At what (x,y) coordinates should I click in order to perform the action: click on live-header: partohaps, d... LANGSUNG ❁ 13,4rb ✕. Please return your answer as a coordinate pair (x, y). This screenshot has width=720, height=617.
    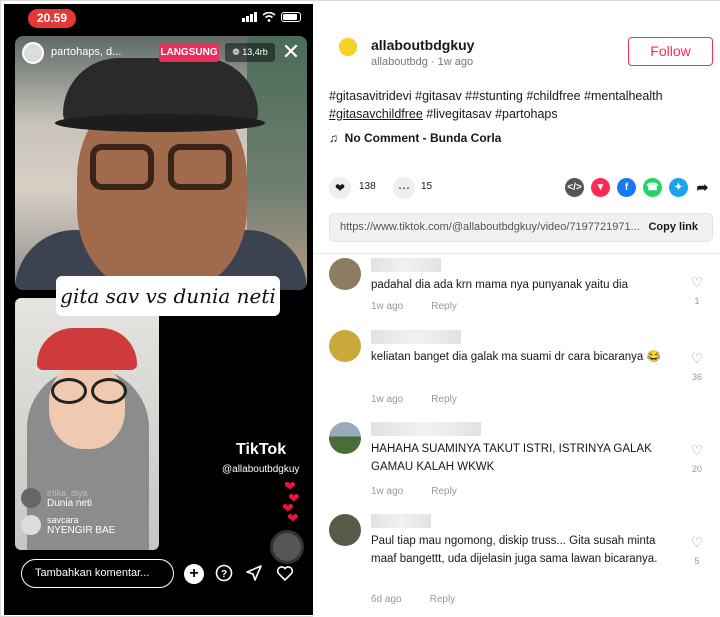
    Looking at the image, I should click on (161, 53).